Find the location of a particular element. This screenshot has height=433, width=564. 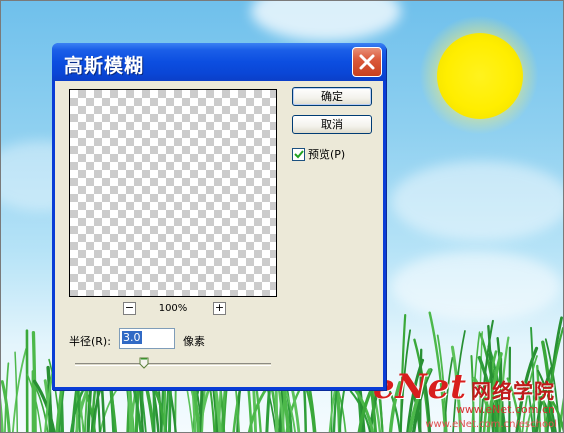

watermark-url-bottom: www.eNet.com.cn/eschool is located at coordinates (491, 424).